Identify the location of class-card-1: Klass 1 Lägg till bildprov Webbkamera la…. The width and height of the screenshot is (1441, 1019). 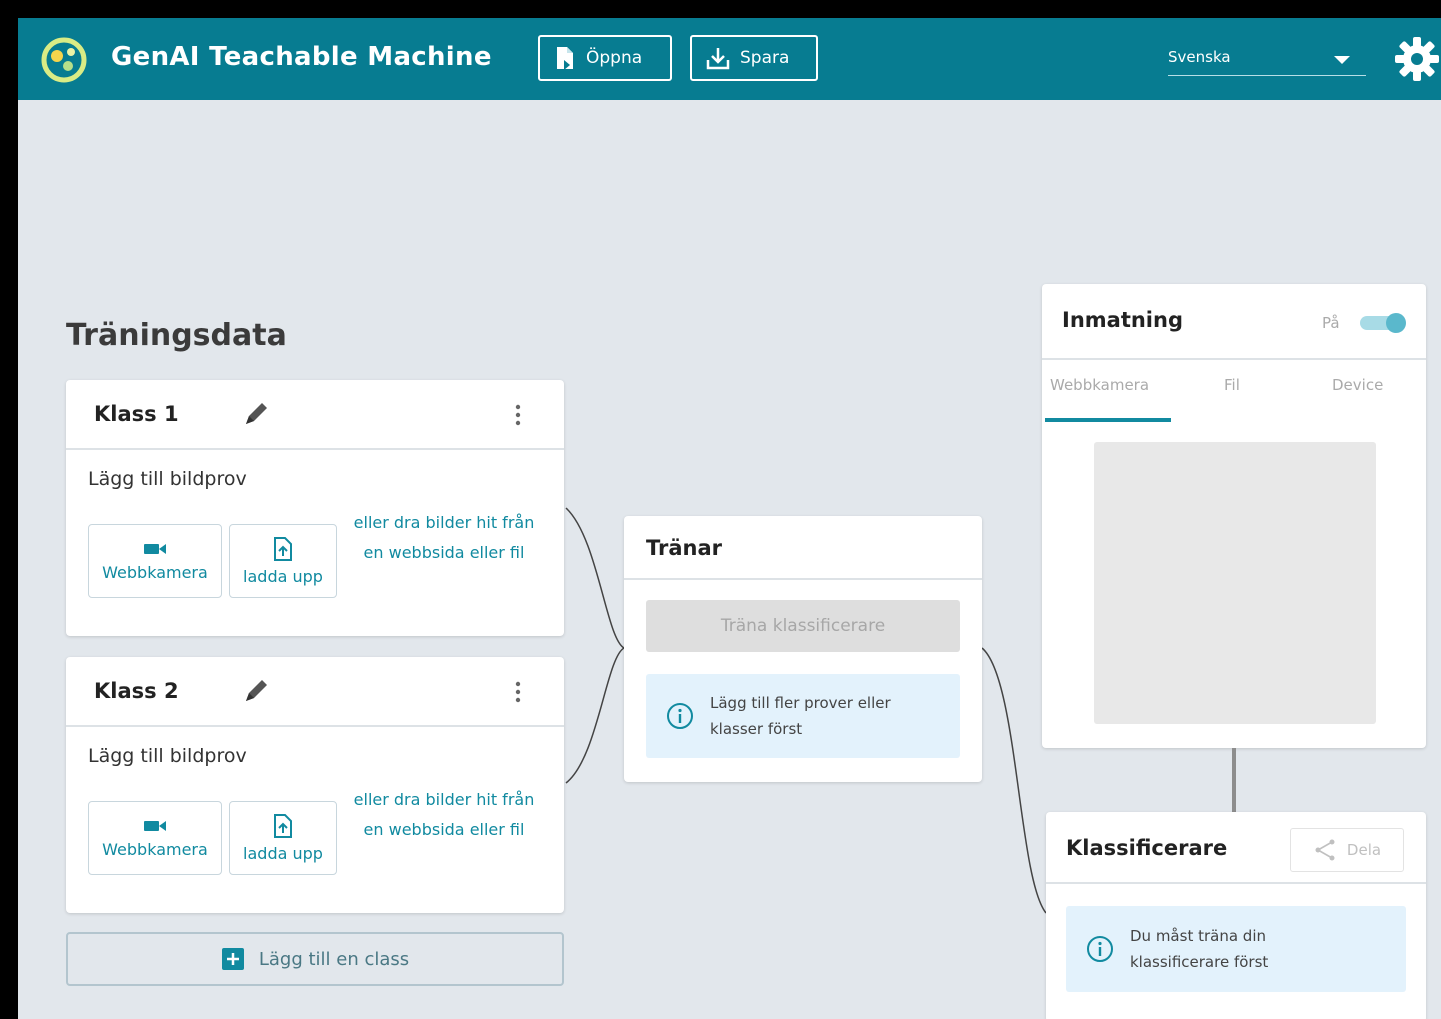
(315, 508).